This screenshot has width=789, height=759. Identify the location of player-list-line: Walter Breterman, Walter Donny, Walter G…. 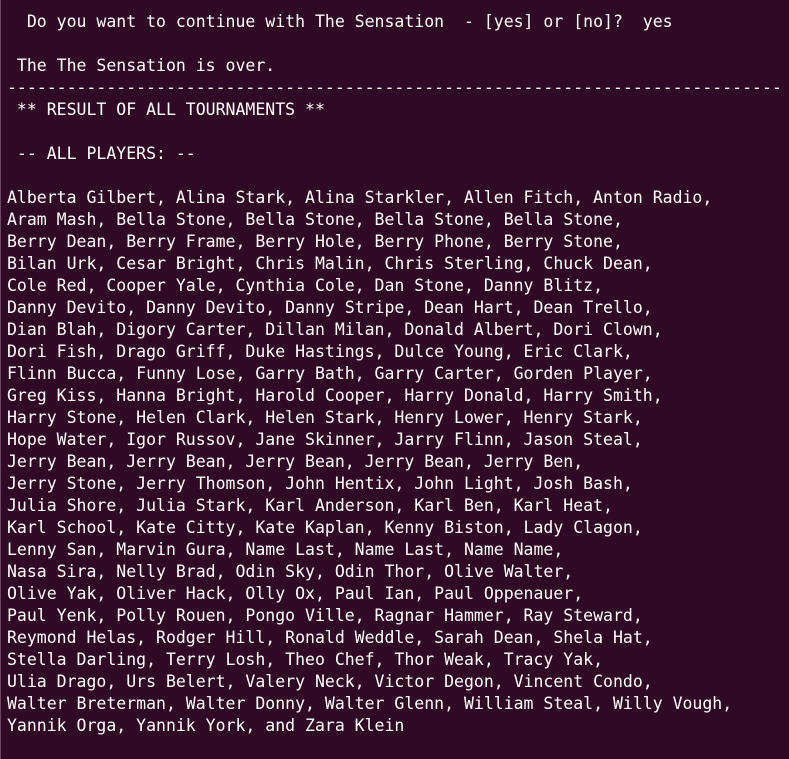
(370, 703).